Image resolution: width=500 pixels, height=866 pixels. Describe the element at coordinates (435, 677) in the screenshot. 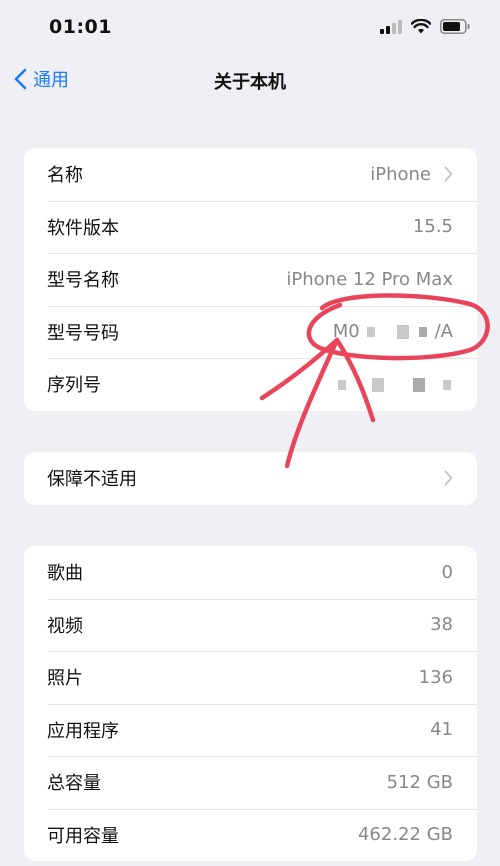

I see `photos-value: 136` at that location.